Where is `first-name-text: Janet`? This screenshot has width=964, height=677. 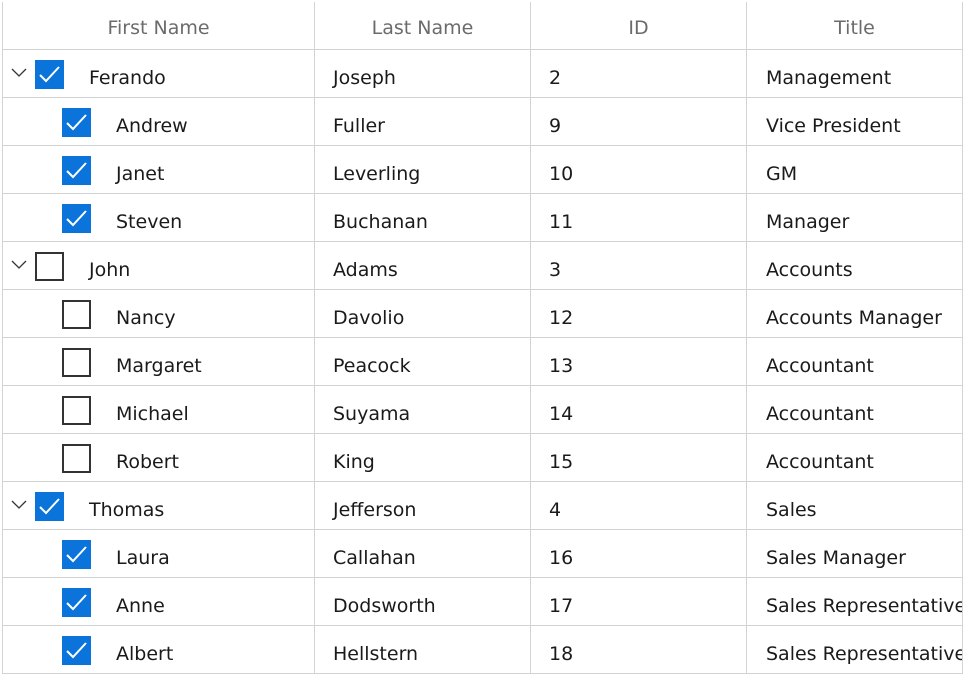
first-name-text: Janet is located at coordinates (140, 174).